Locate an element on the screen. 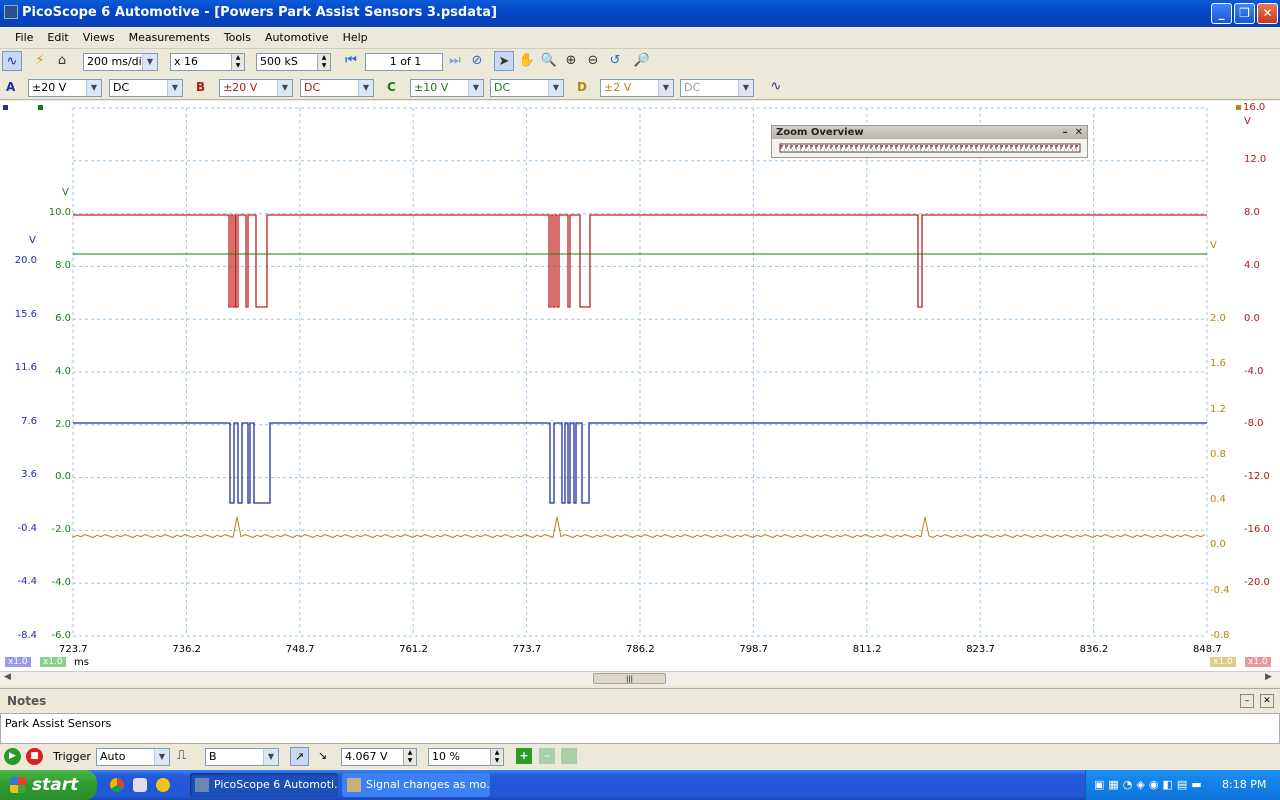 The height and width of the screenshot is (800, 1280). browser-task-icon is located at coordinates (354, 785).